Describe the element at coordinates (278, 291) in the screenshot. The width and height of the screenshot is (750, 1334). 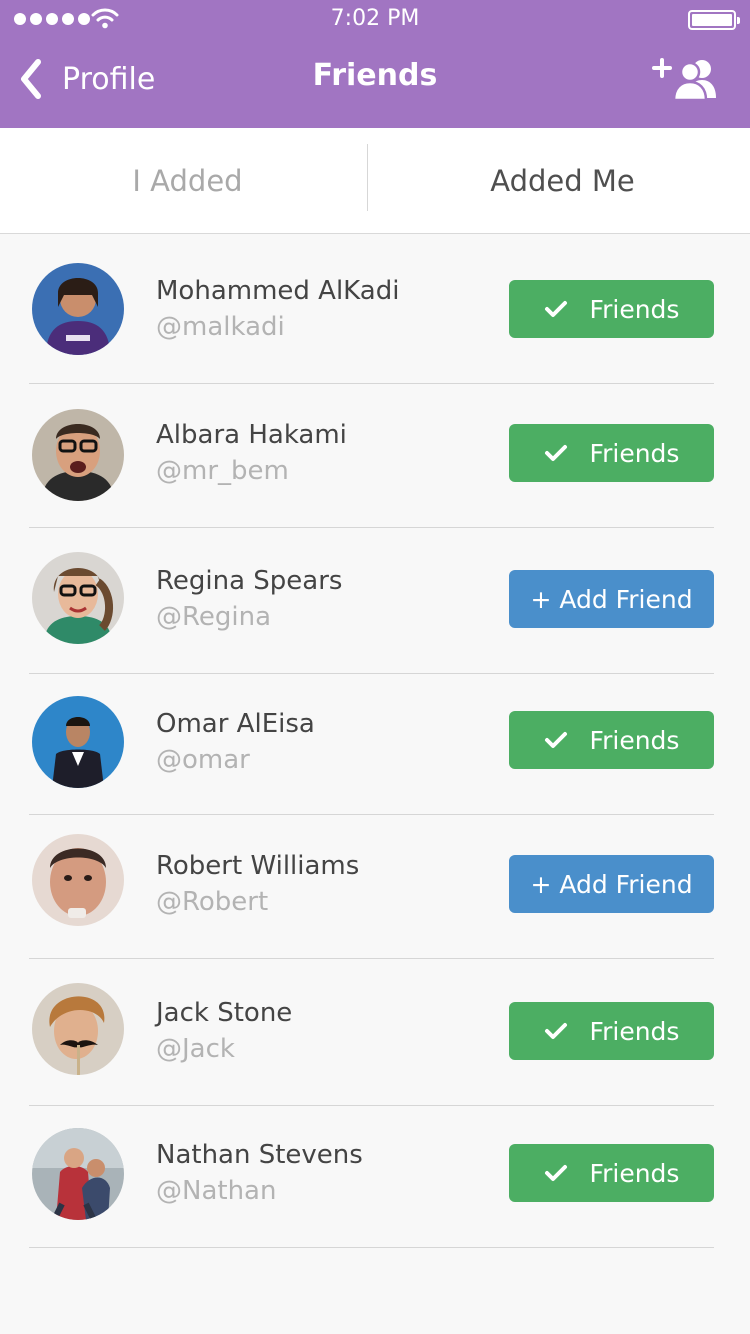
I see `friend-name: Mohammed AlKadi` at that location.